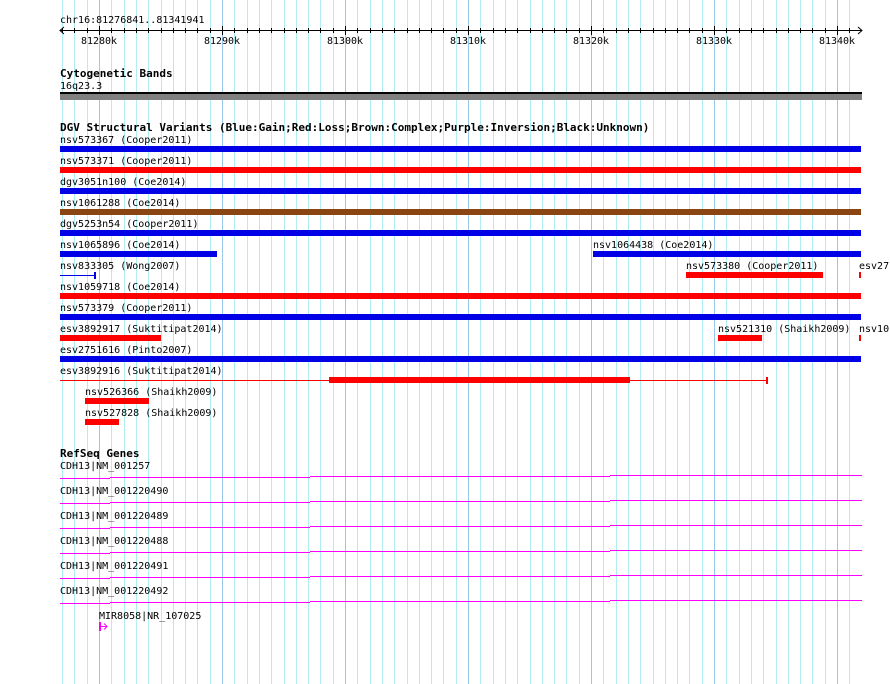 This screenshot has height=684, width=890. Describe the element at coordinates (114, 541) in the screenshot. I see `gene-label: CDH13|NM_001220488` at that location.